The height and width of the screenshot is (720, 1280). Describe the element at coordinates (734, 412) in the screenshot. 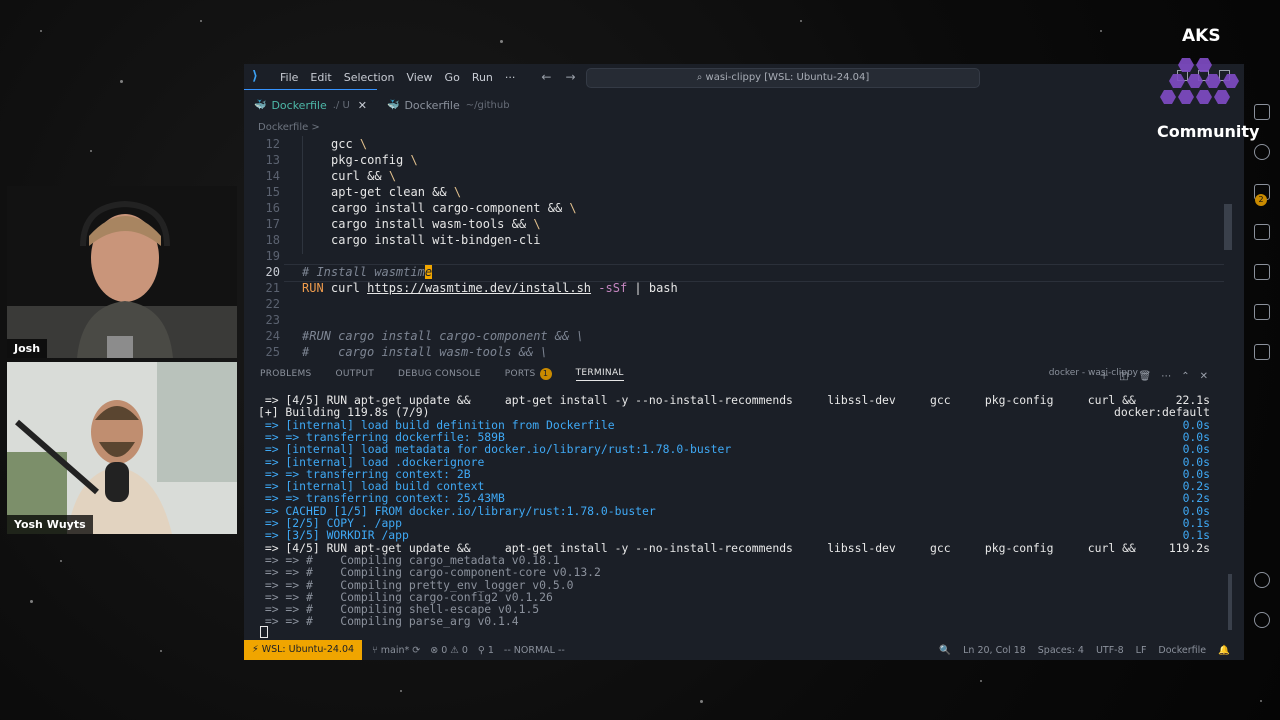

I see `terminal-line: [+] Building 119.8s (7/9) docker:default` at that location.